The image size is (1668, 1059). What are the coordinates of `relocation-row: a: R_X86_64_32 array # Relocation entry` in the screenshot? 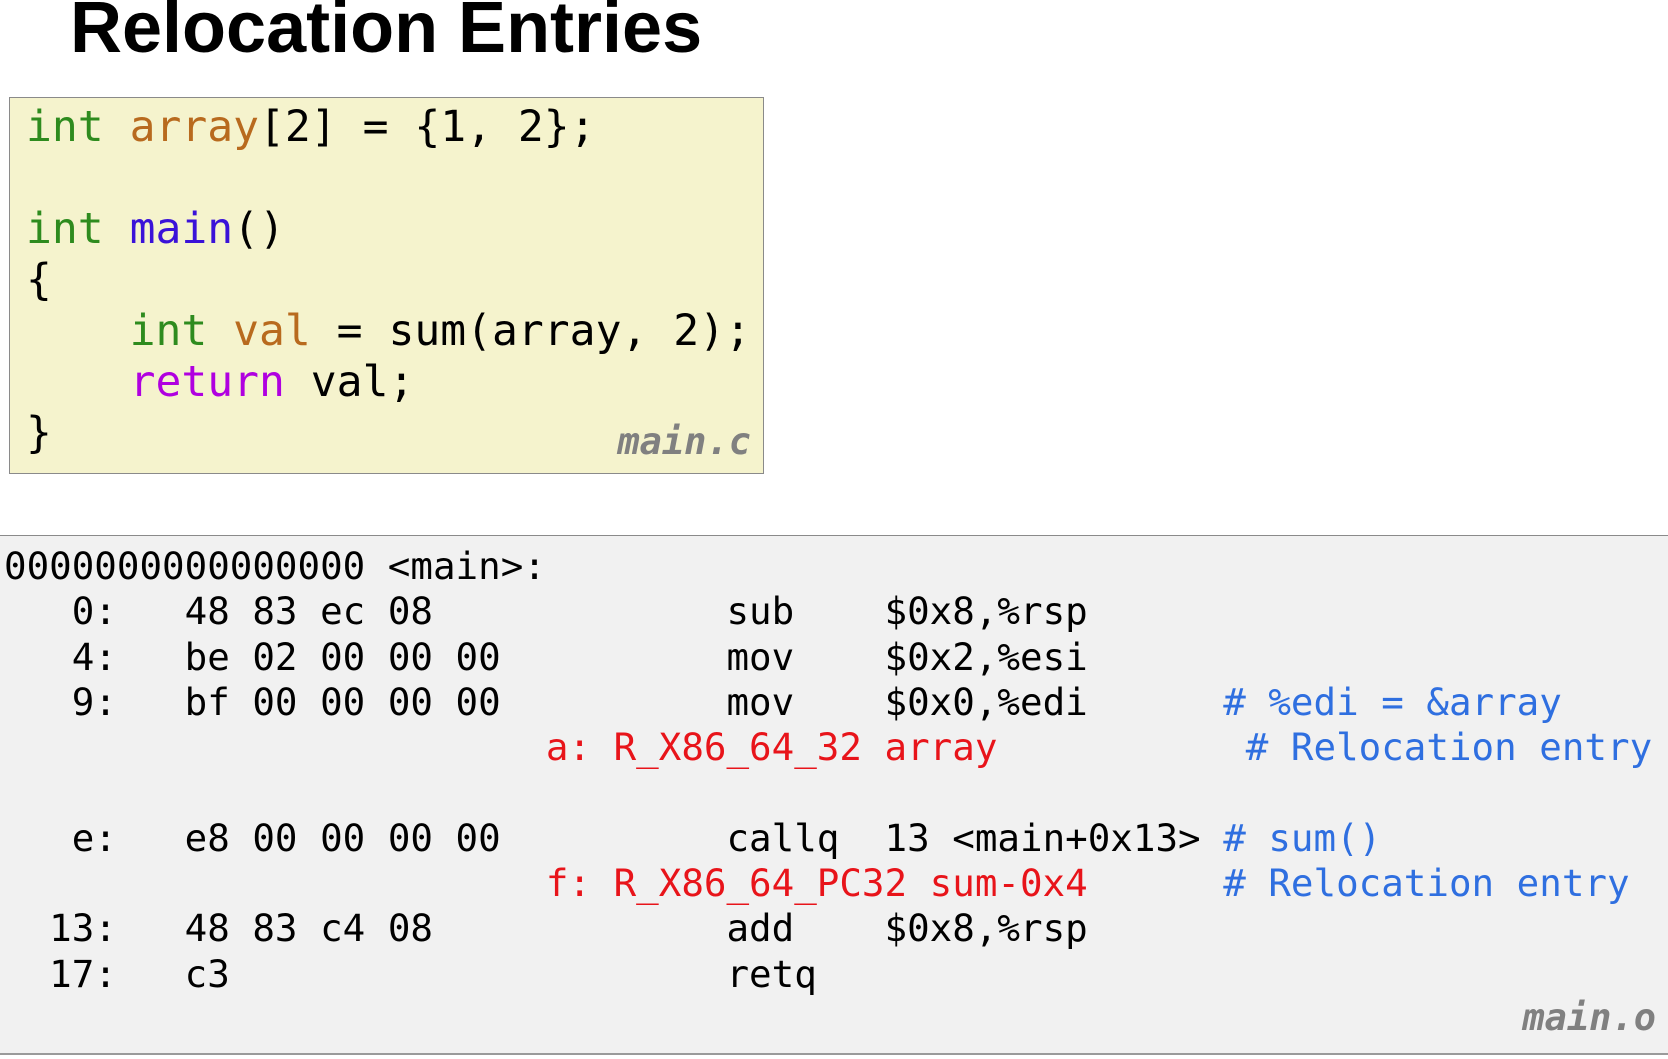 It's located at (828, 747).